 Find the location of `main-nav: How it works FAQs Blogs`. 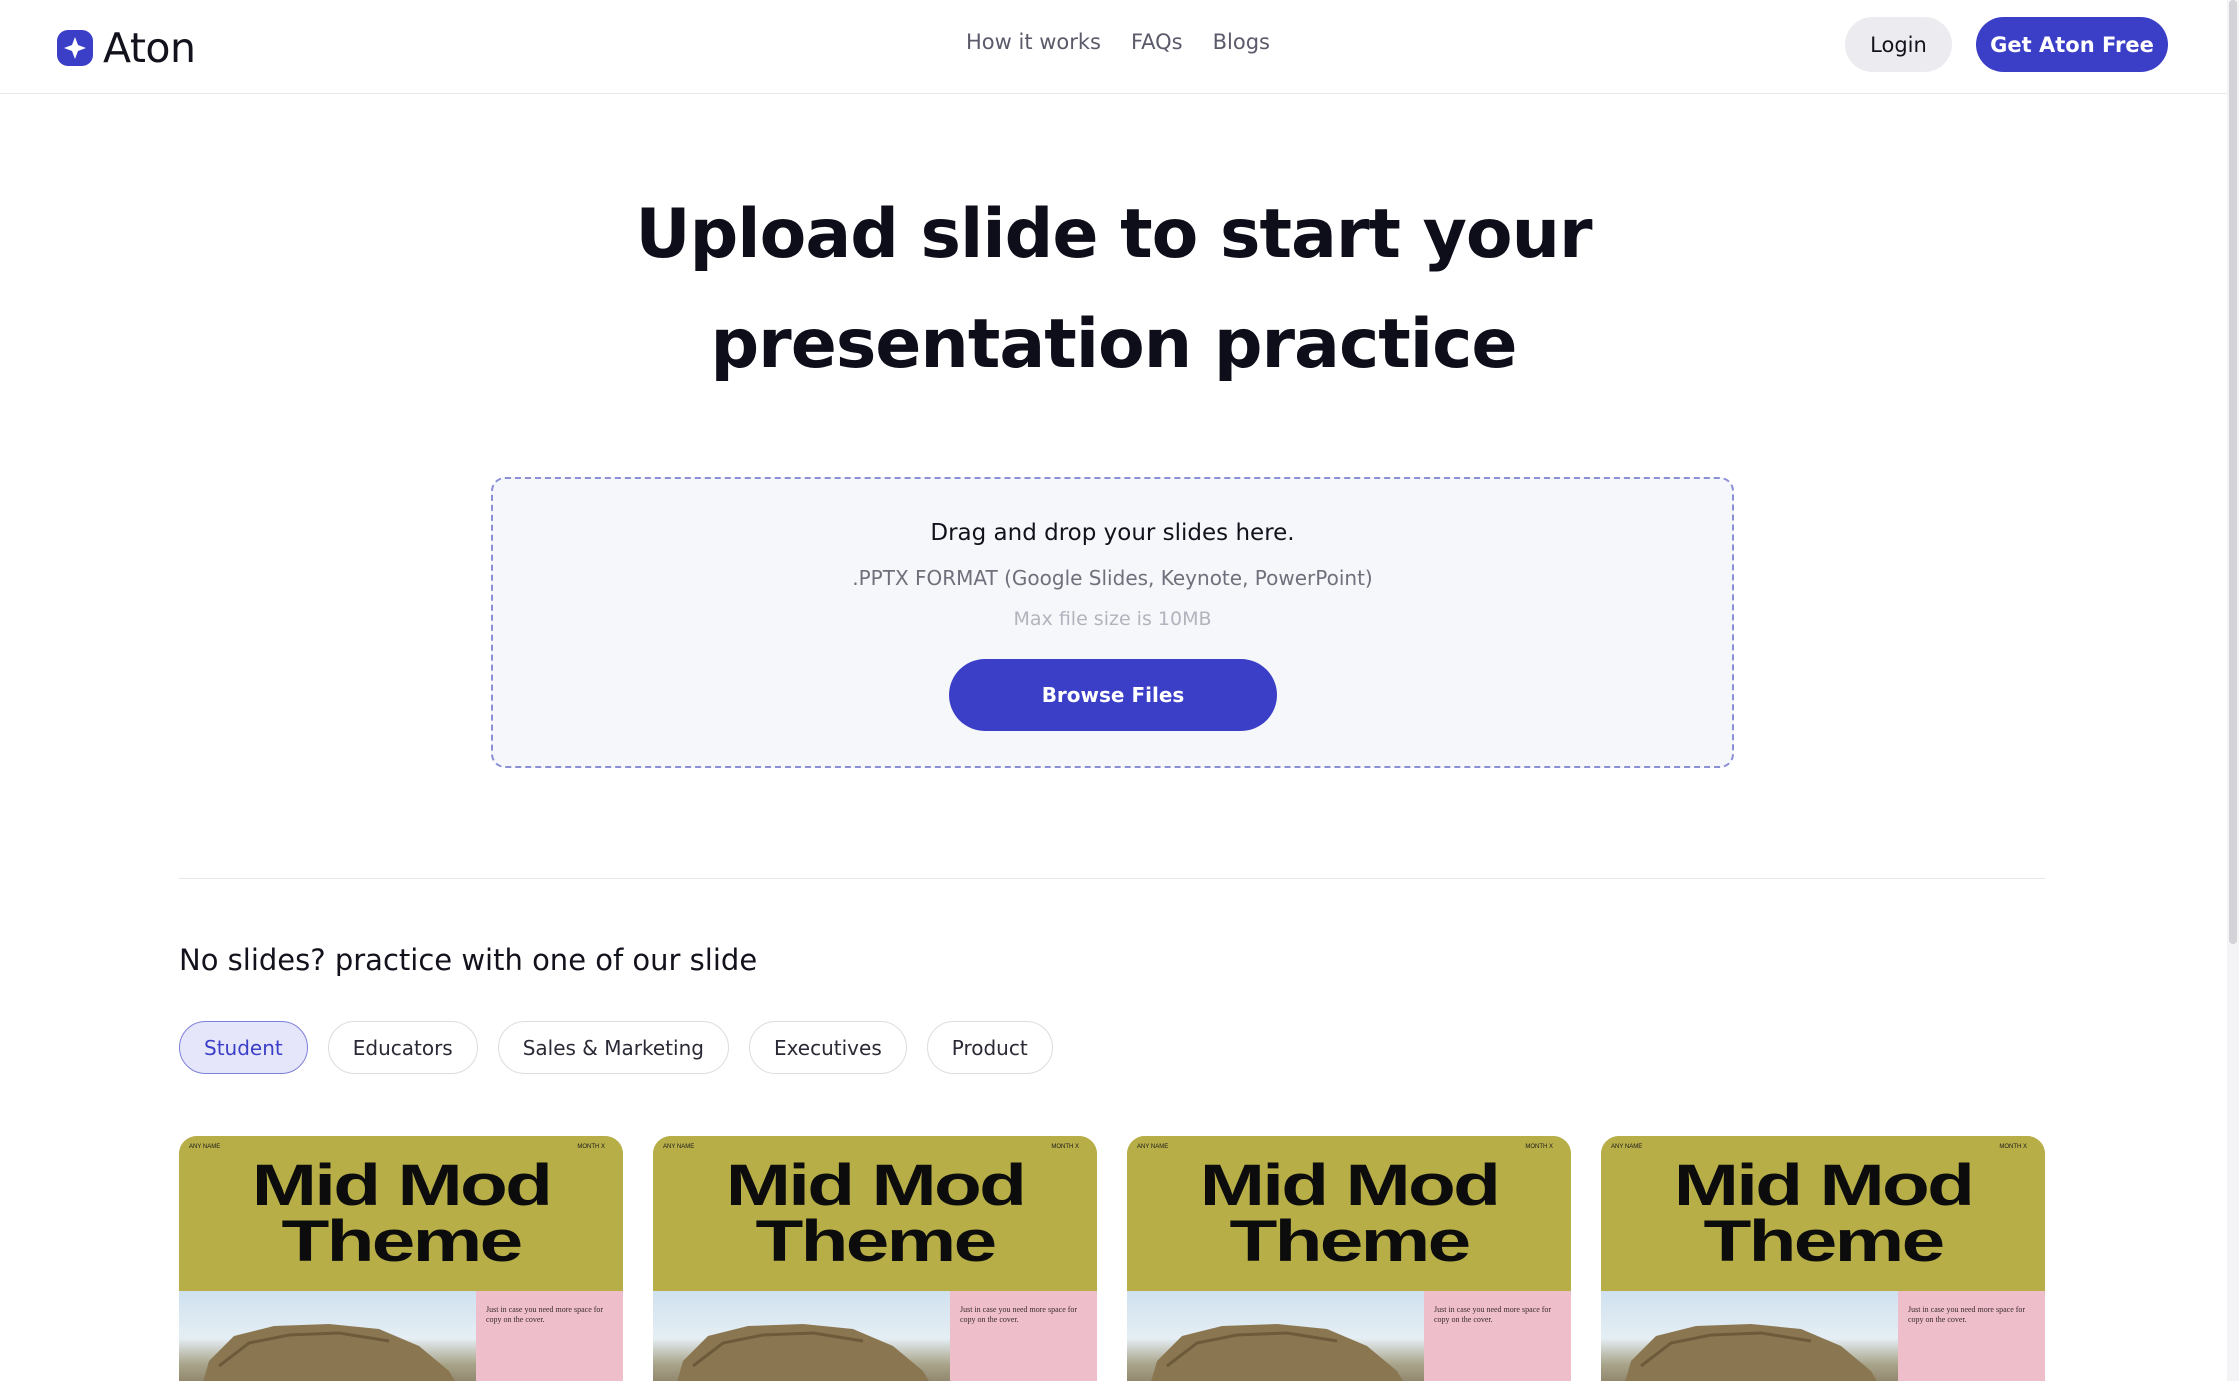

main-nav: How it works FAQs Blogs is located at coordinates (1118, 42).